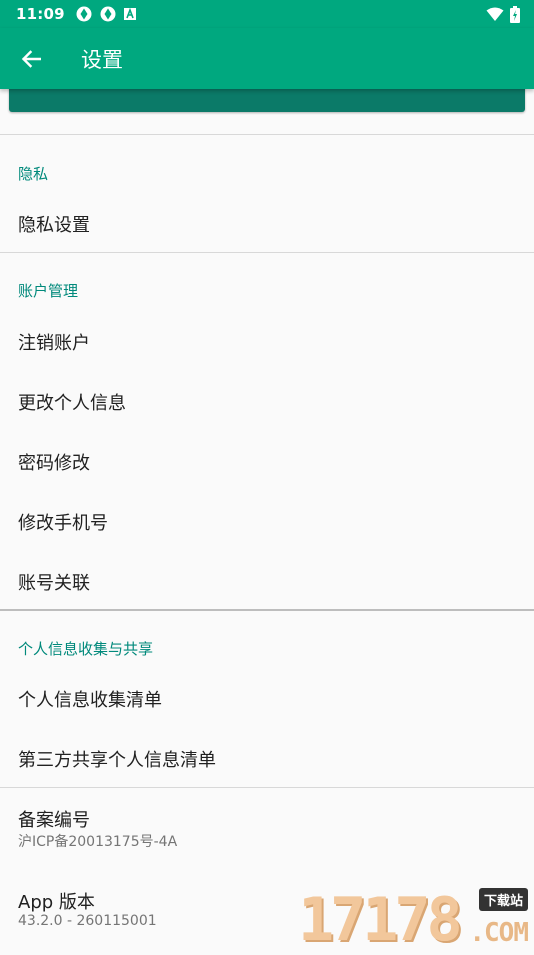 The height and width of the screenshot is (955, 534). Describe the element at coordinates (54, 343) in the screenshot. I see `delete-account-label: 注销账户` at that location.